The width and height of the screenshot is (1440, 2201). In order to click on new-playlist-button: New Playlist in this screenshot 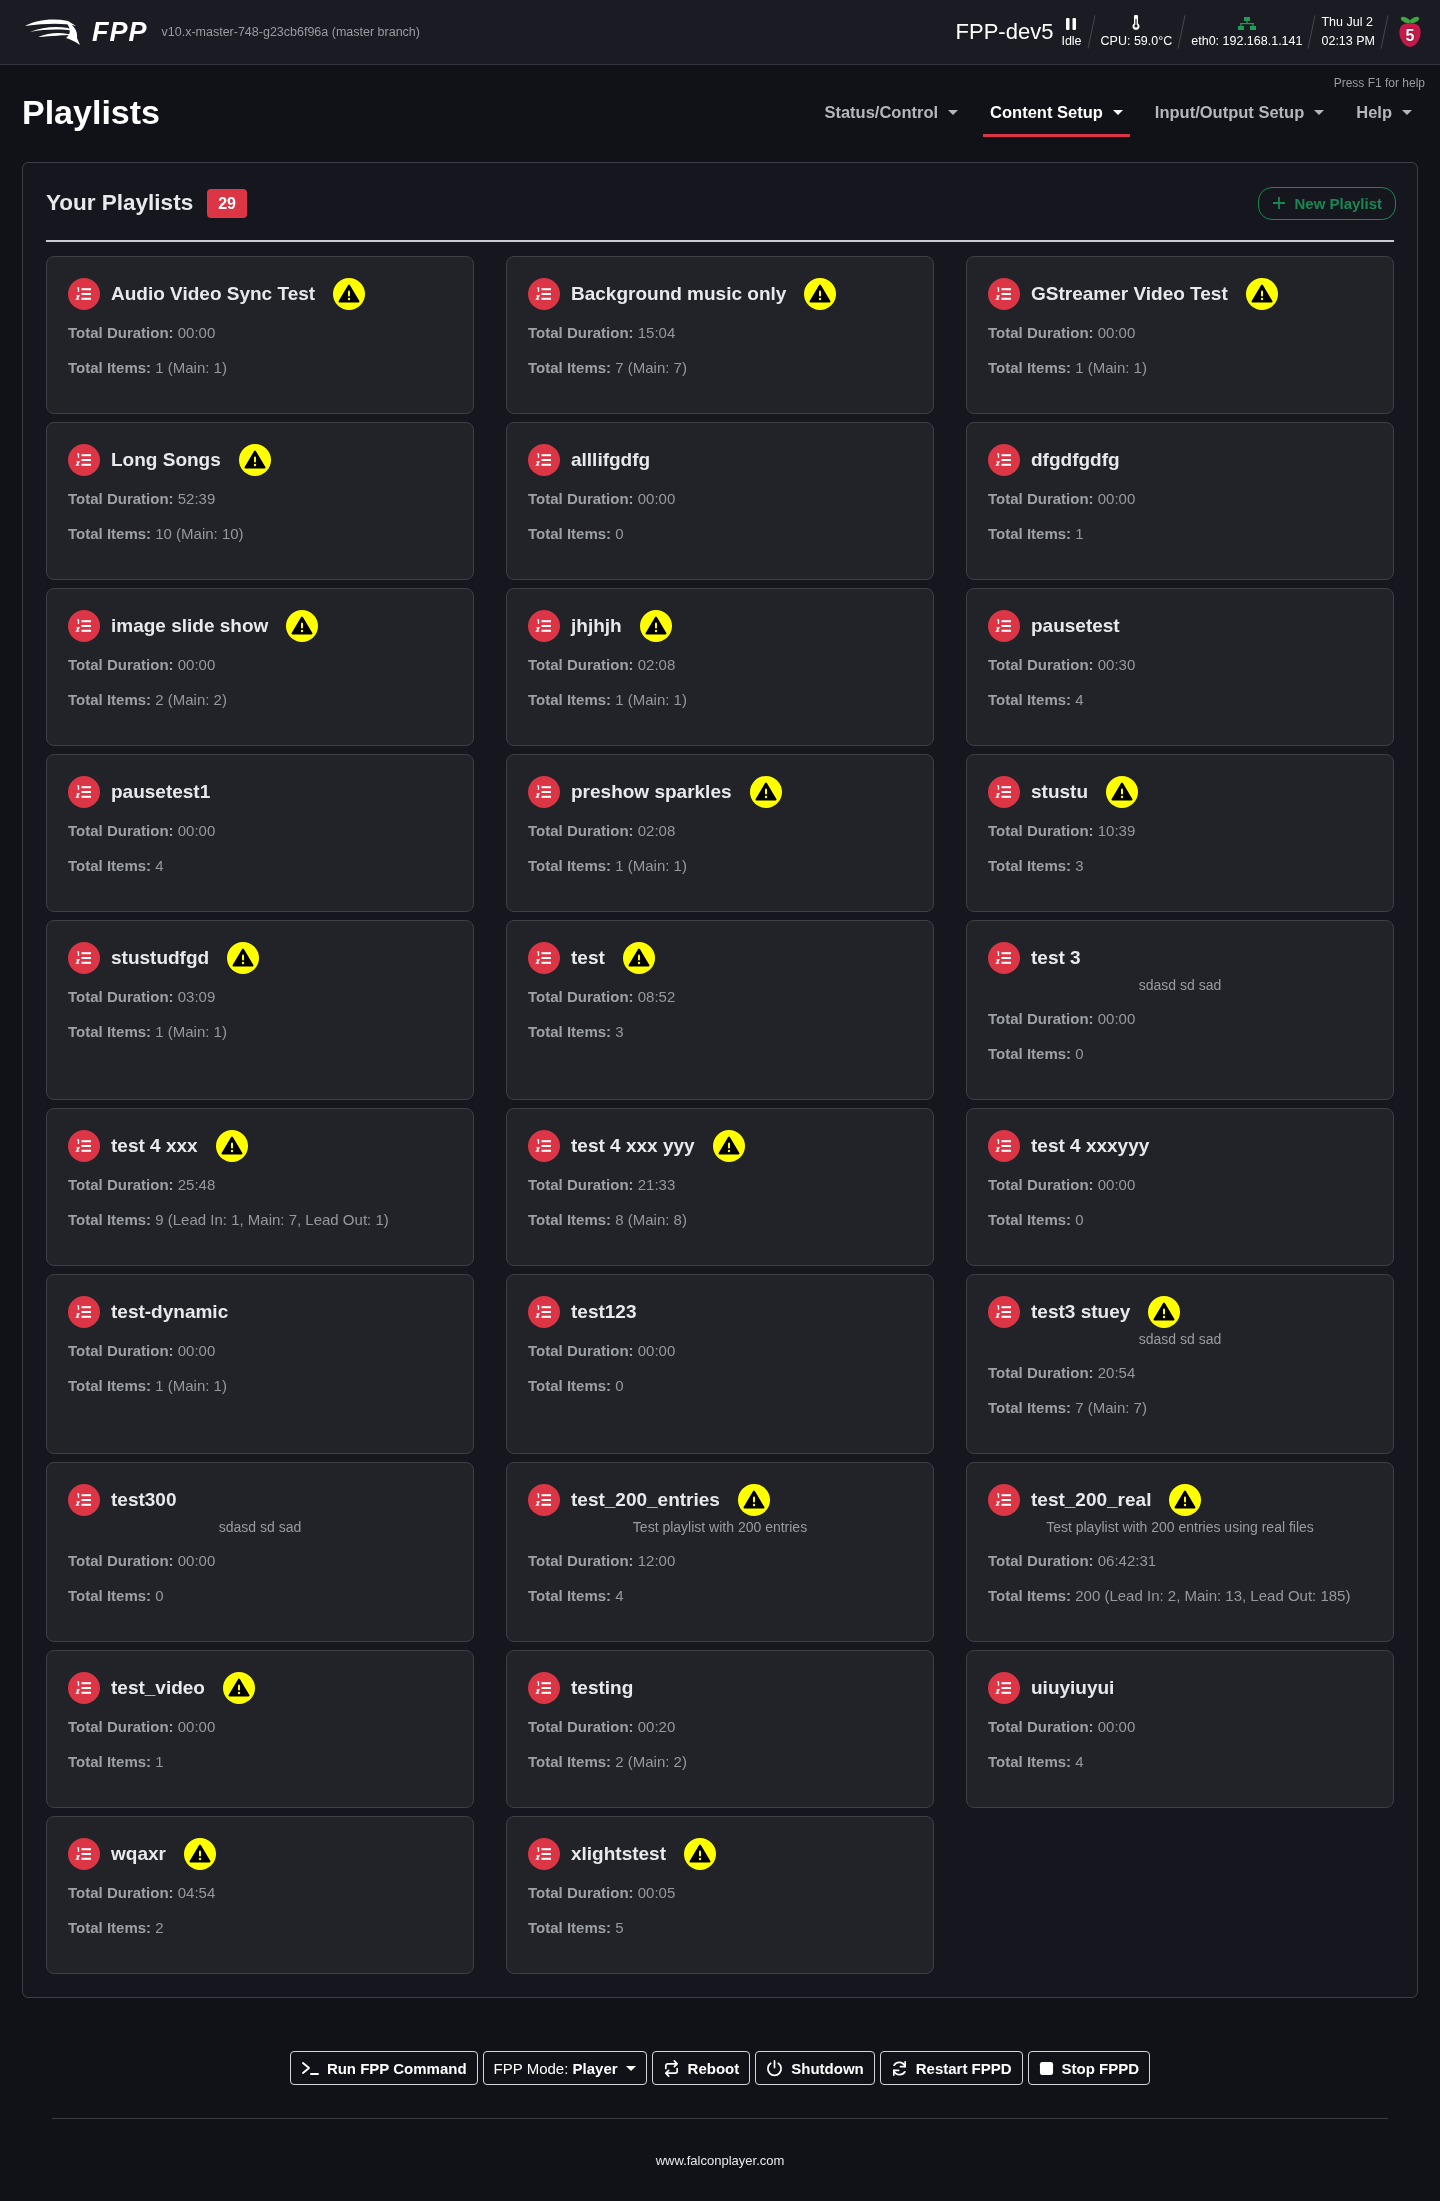, I will do `click(1327, 203)`.